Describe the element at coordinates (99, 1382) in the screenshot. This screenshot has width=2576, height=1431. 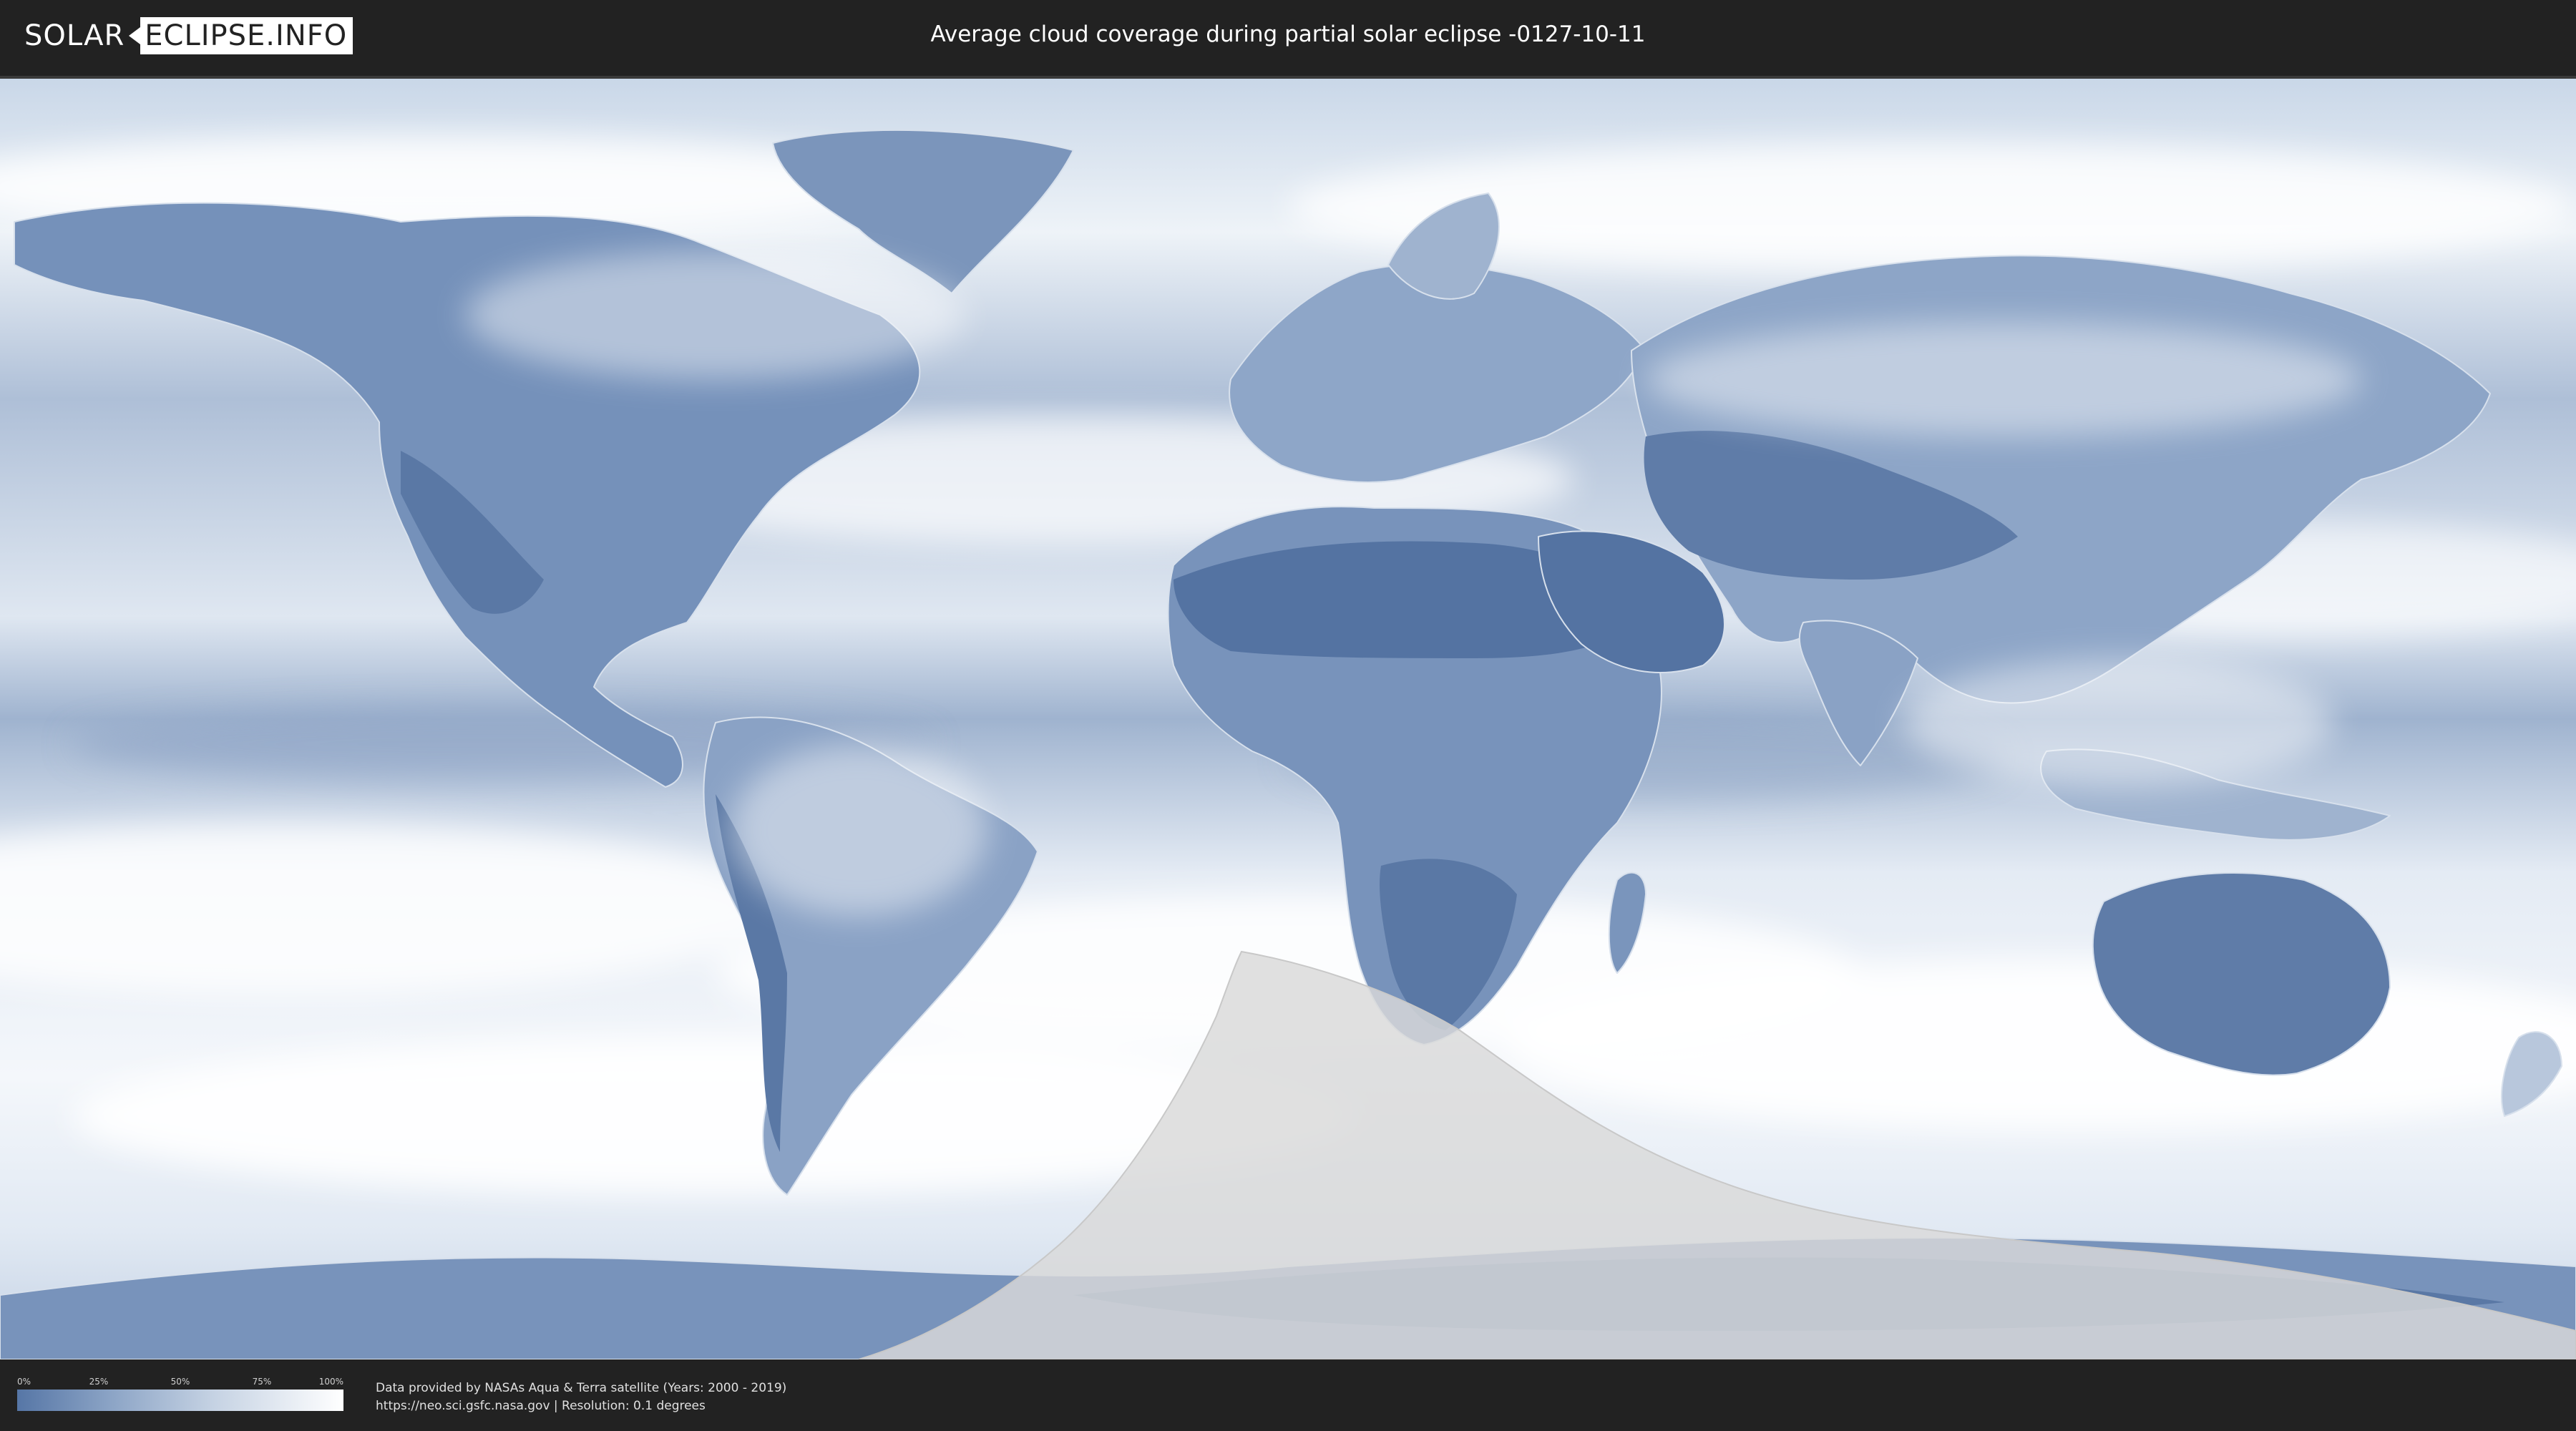
I see `legend-tick-25: 25%` at that location.